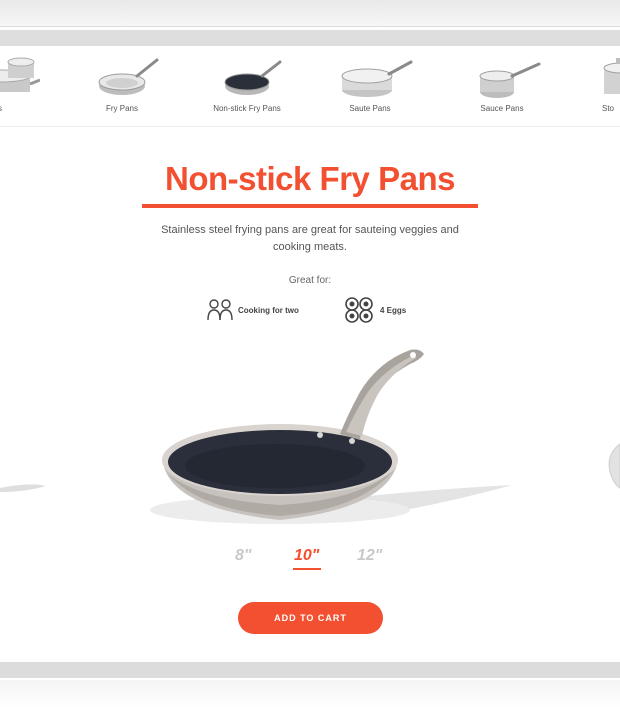  I want to click on feature-cooking-for-two: Cooking for two, so click(253, 310).